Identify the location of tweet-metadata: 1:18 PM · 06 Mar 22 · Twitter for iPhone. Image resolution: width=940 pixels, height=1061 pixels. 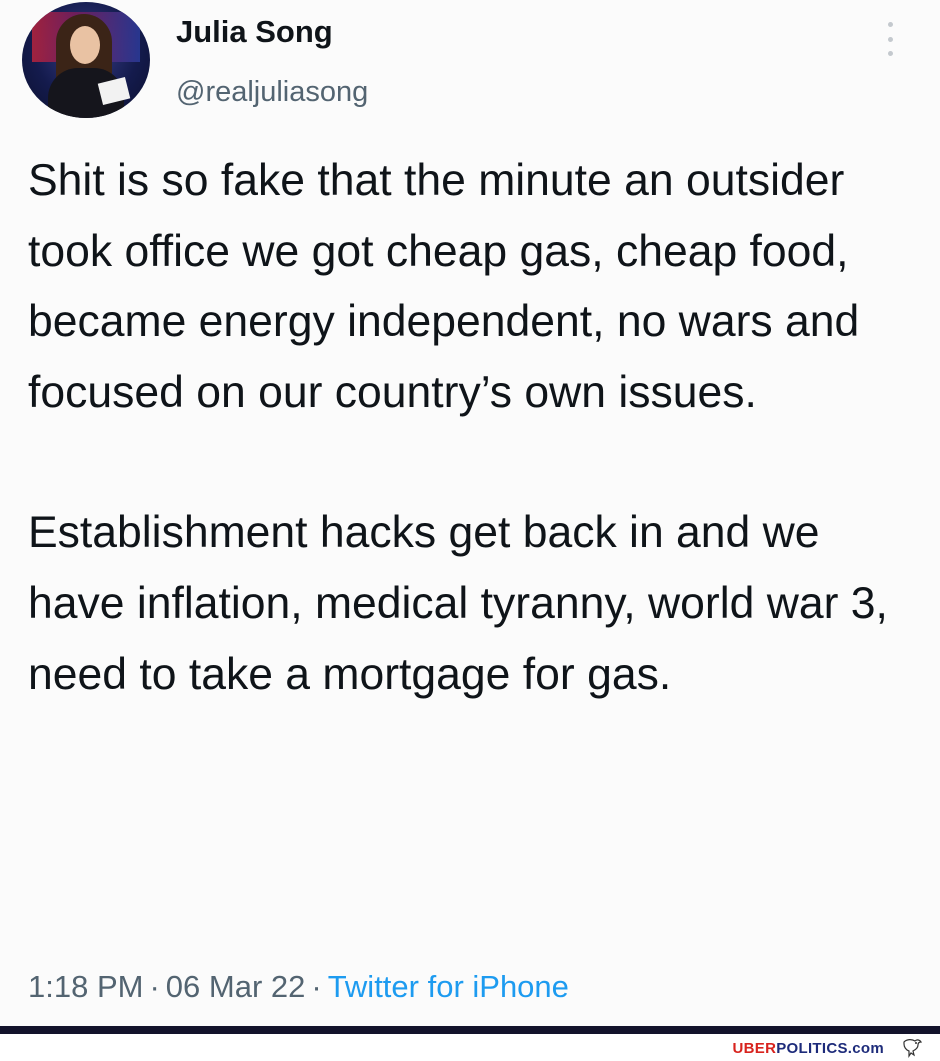
(298, 987).